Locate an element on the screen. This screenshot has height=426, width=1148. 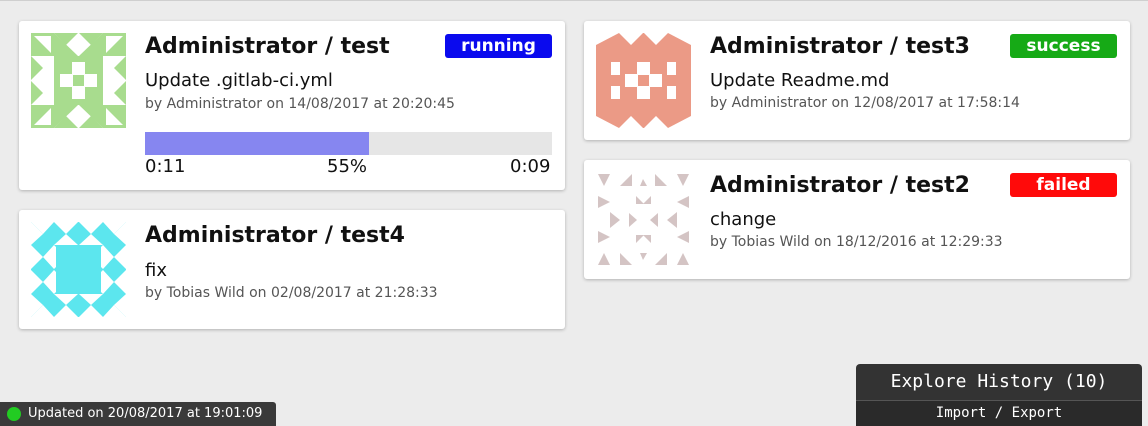
status-dot-icon is located at coordinates (14, 414).